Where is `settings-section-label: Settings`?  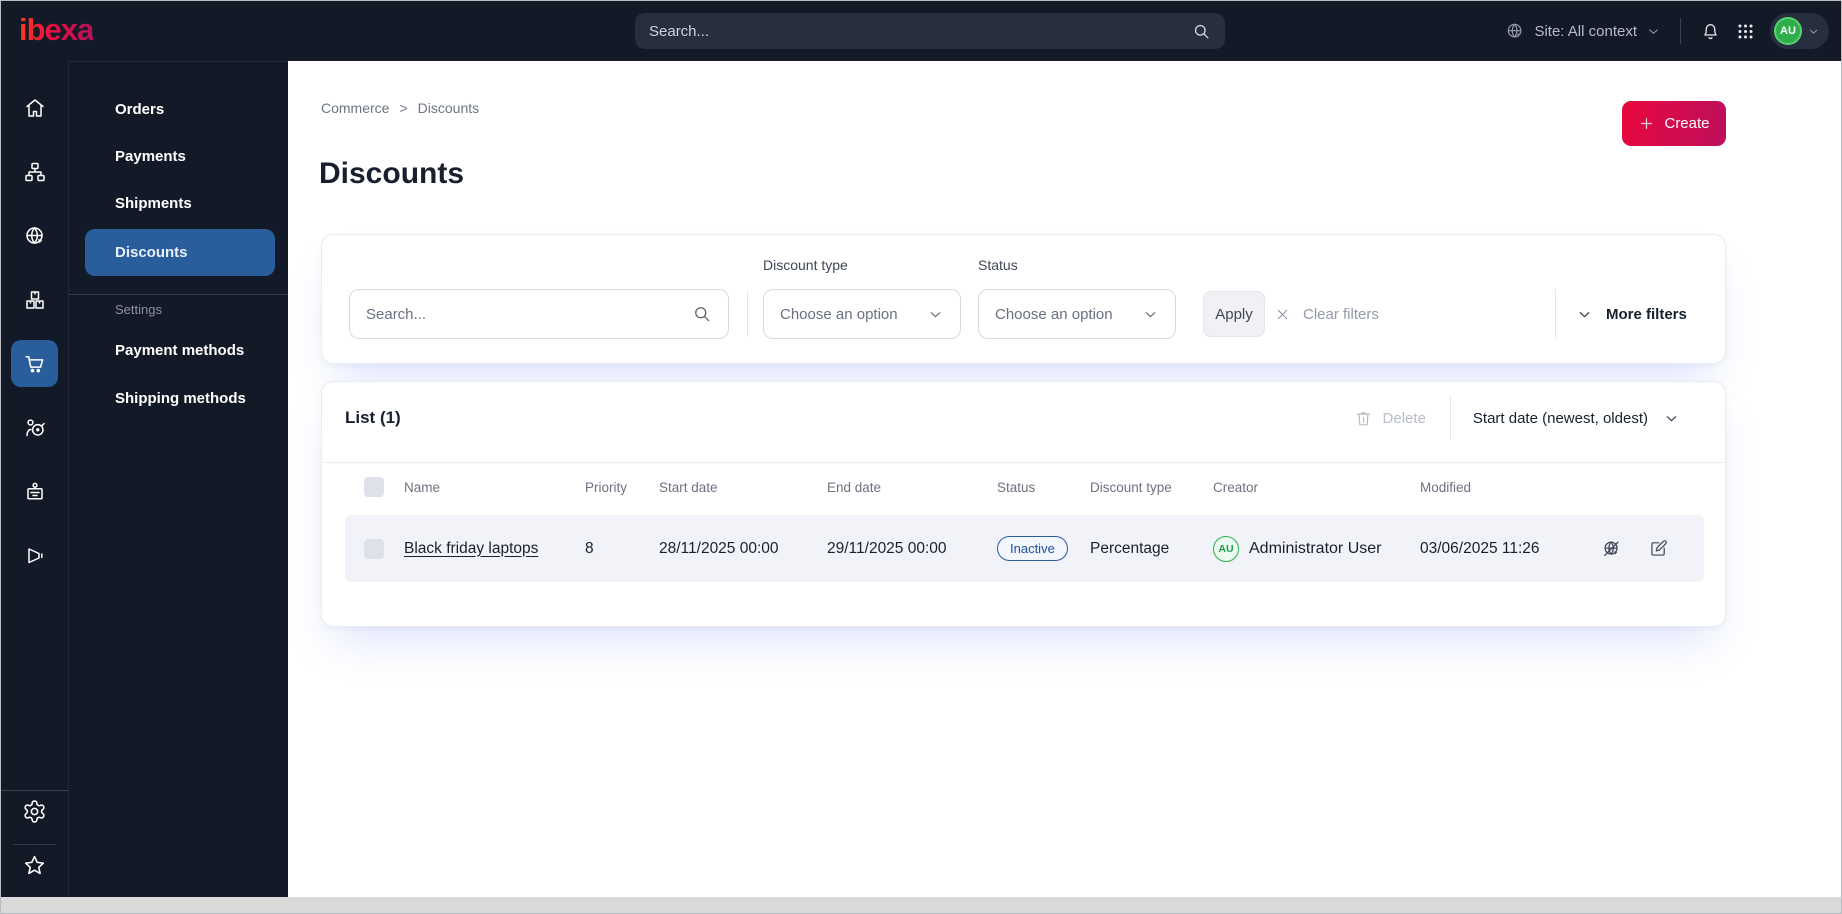
settings-section-label: Settings is located at coordinates (138, 309).